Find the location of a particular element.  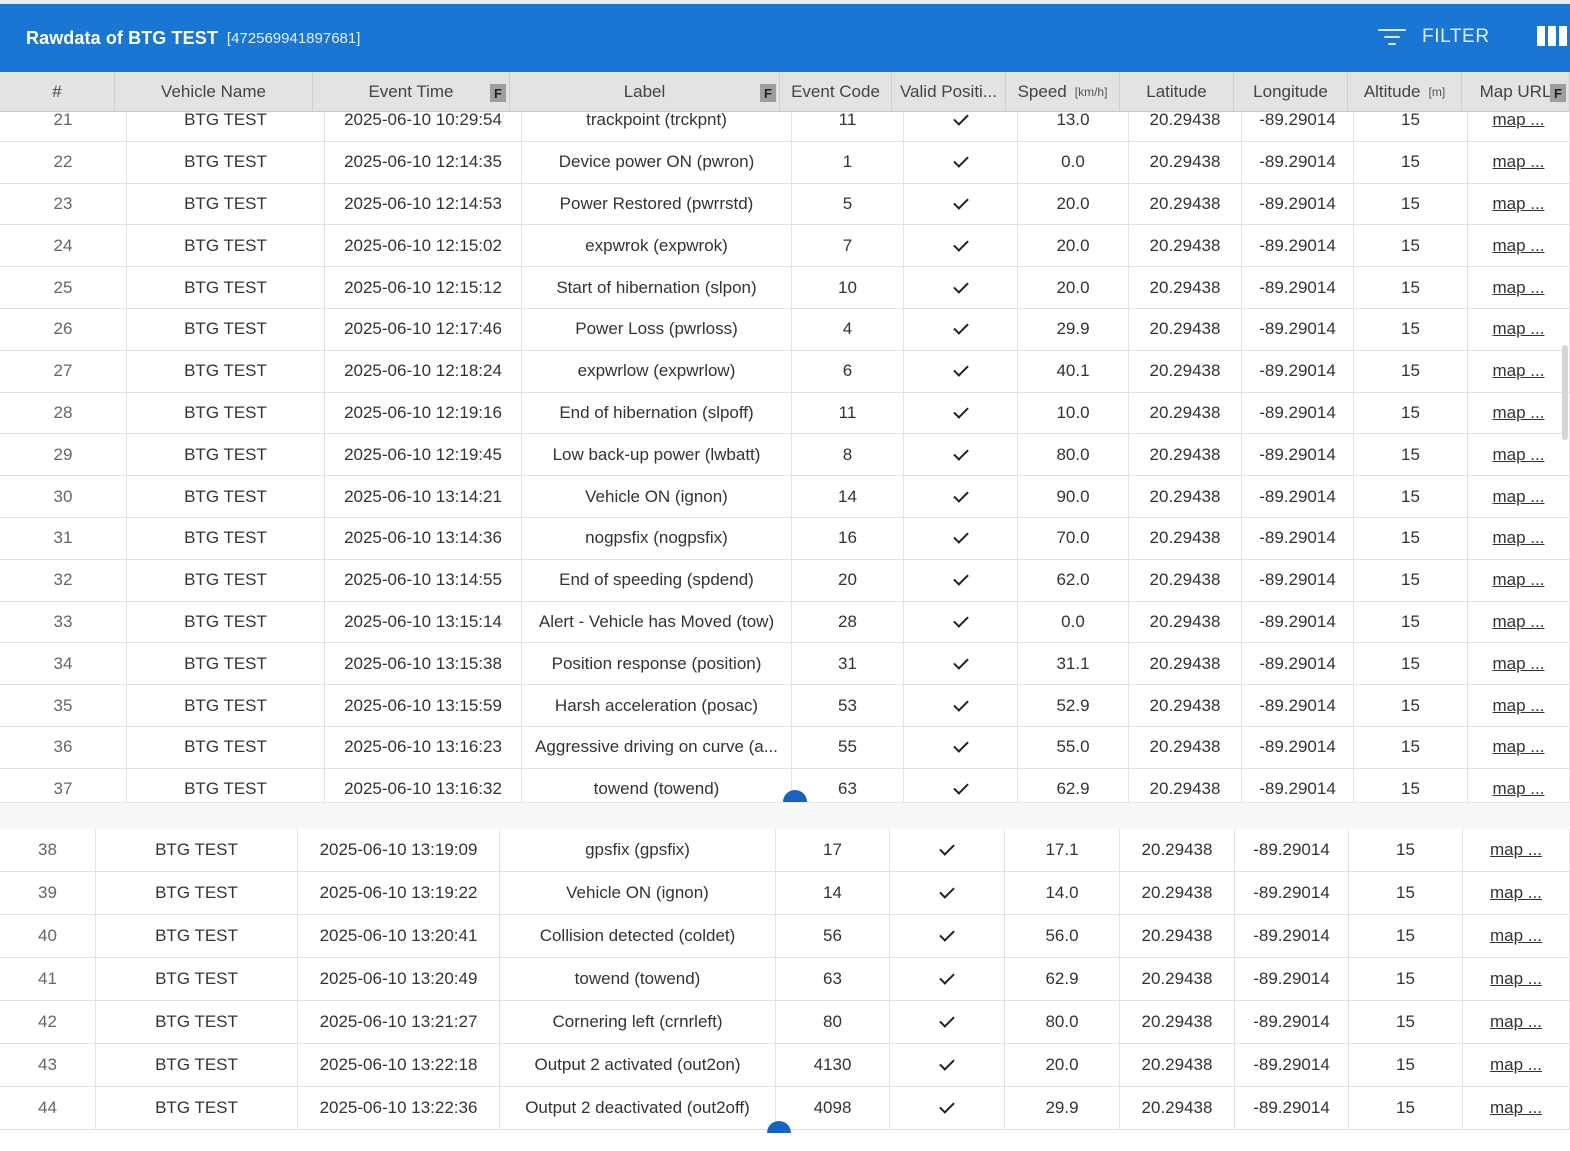

column-header-longitude: Longitude is located at coordinates (1291, 92).